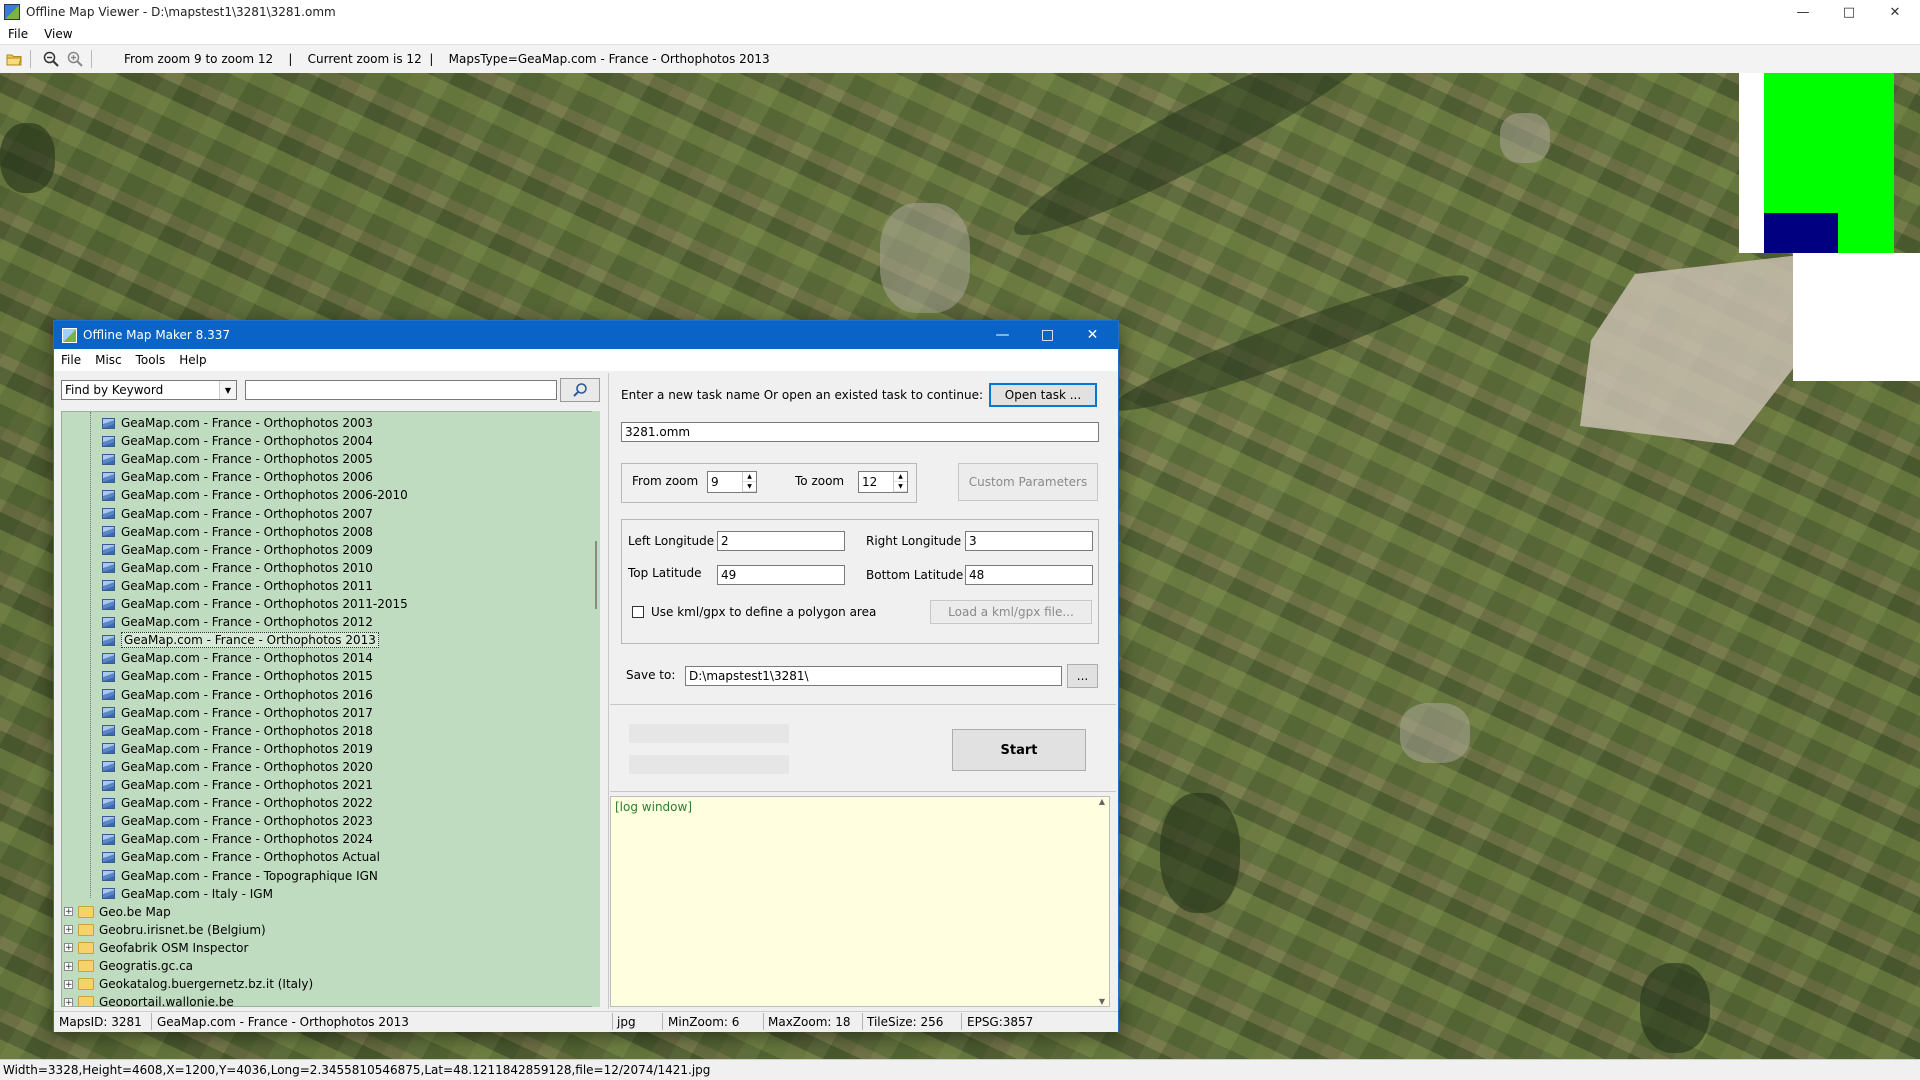 The height and width of the screenshot is (1080, 1920). Describe the element at coordinates (151, 360) in the screenshot. I see `dialog-menu-tools: Tools` at that location.